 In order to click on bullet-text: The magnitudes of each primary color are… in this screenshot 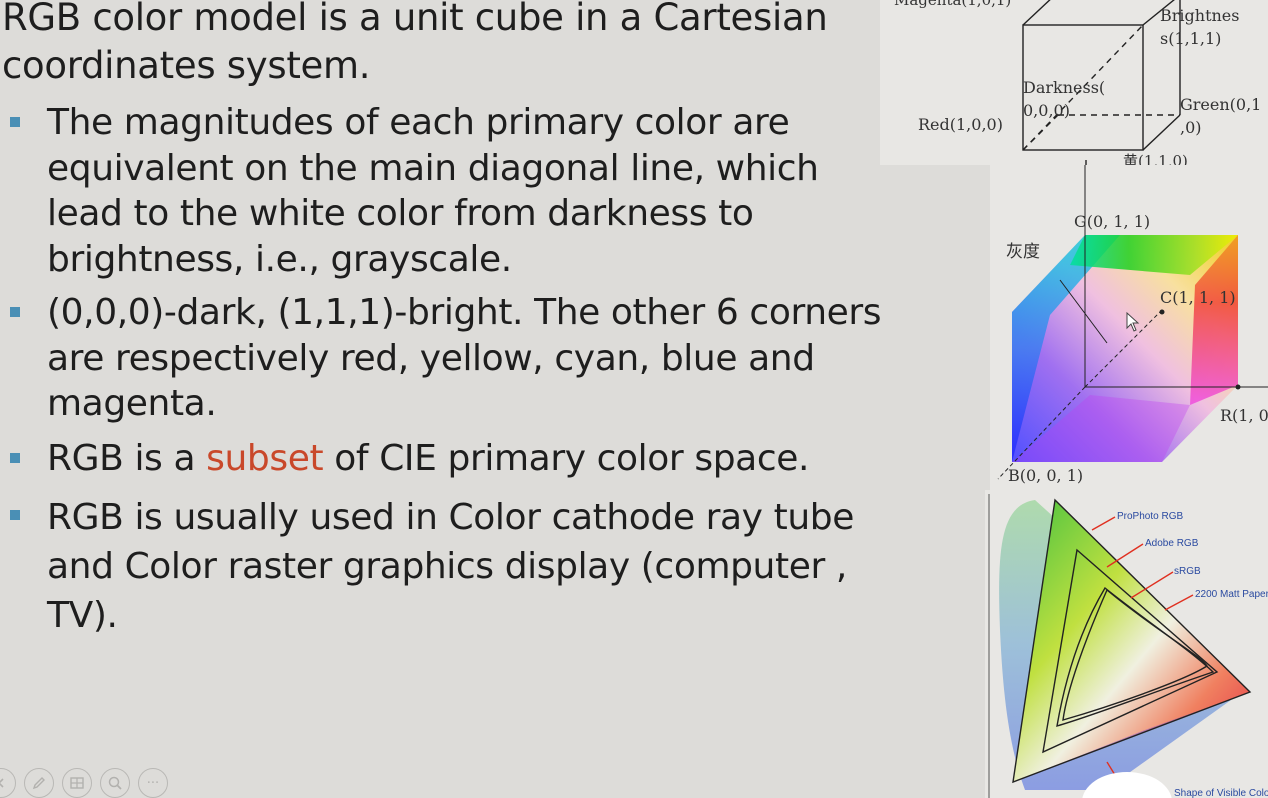, I will do `click(433, 191)`.